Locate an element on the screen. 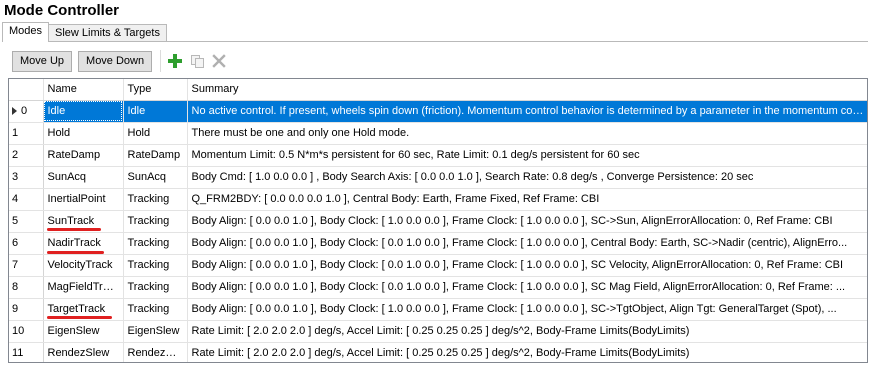  tab-strip: Modes Slew Limits & Targets is located at coordinates (84, 32).